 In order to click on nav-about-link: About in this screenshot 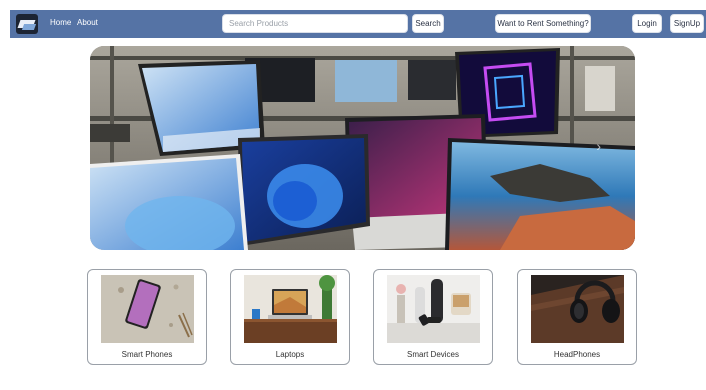, I will do `click(87, 22)`.